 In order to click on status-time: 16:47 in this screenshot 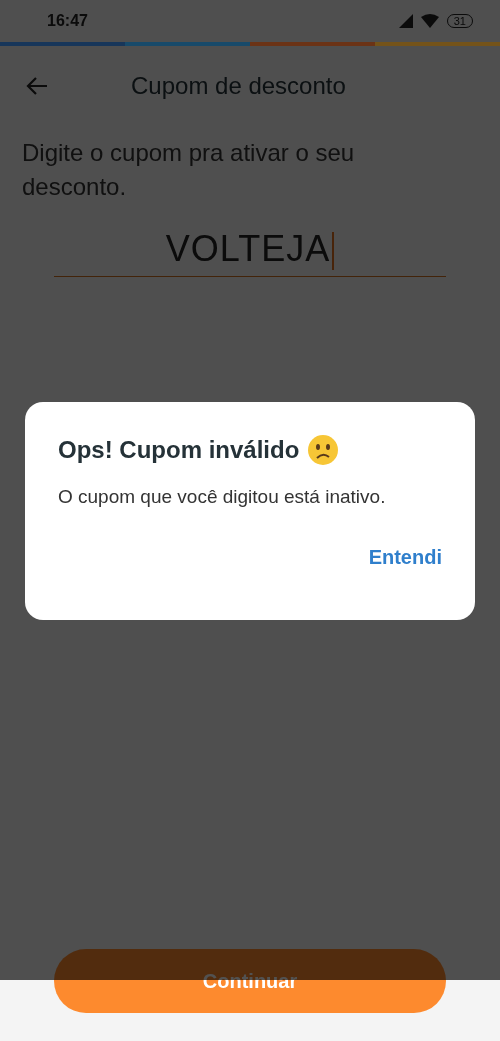, I will do `click(67, 21)`.